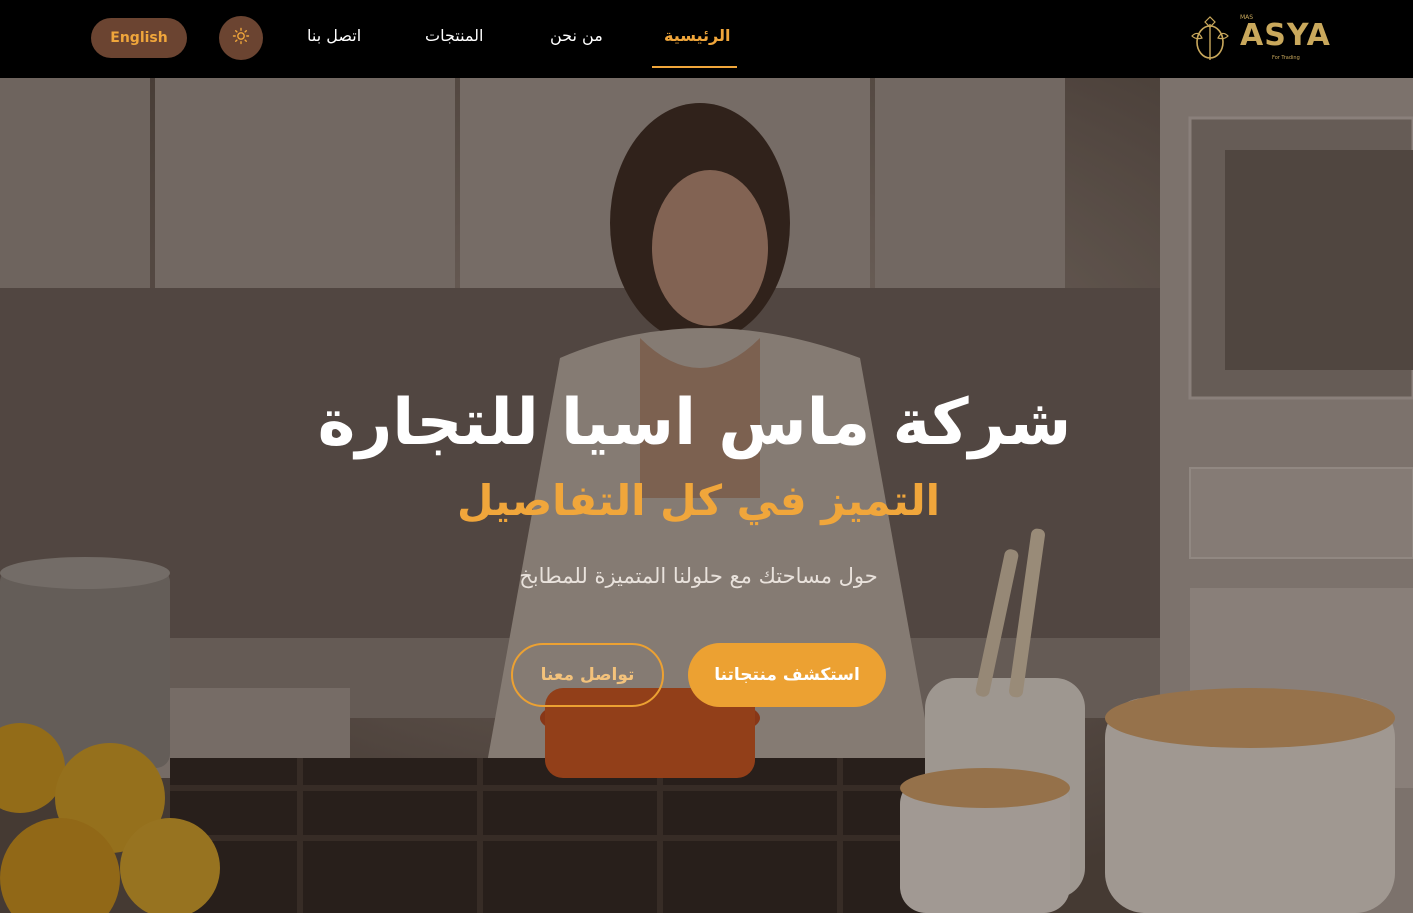 The image size is (1413, 913). What do you see at coordinates (698, 500) in the screenshot?
I see `hero-subtitle: التميز في كل التفاصيل` at bounding box center [698, 500].